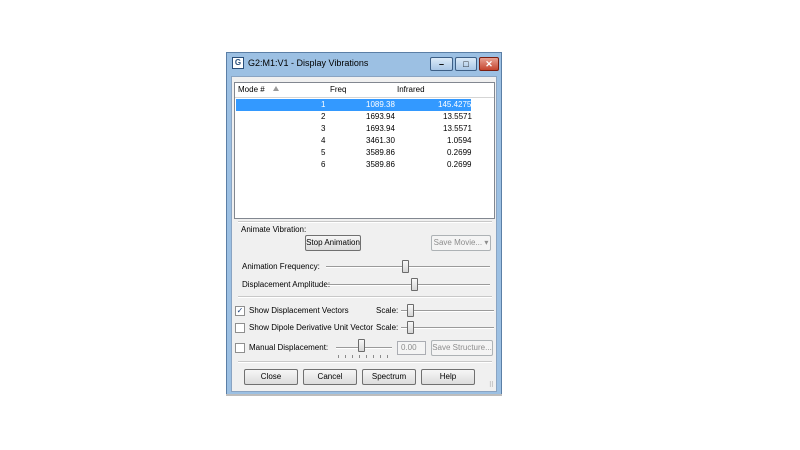 The image size is (800, 450). I want to click on minimize-button: –, so click(441, 64).